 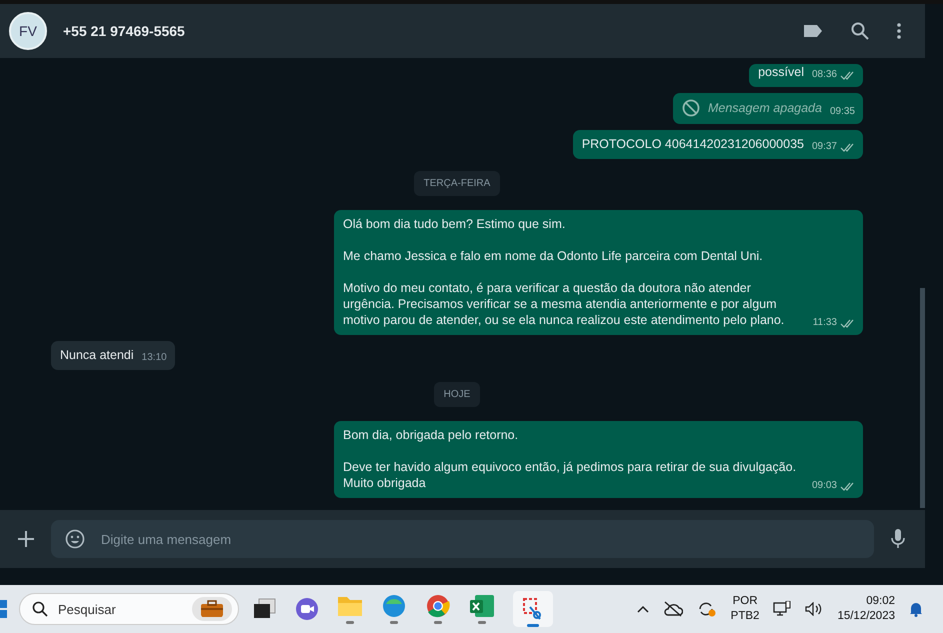 I want to click on deleted-icon, so click(x=691, y=108).